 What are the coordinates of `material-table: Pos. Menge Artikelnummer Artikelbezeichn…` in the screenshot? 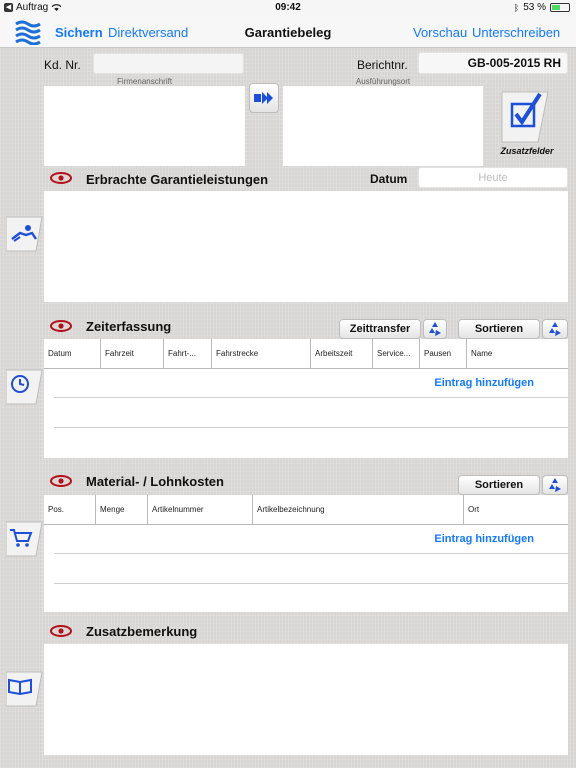 It's located at (306, 553).